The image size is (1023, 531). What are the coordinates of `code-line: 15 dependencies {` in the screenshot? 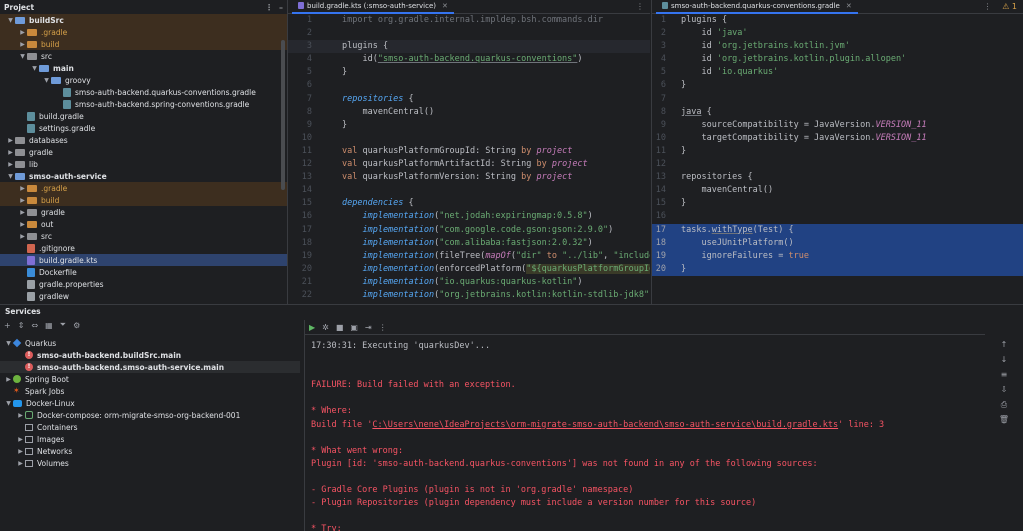 It's located at (469, 203).